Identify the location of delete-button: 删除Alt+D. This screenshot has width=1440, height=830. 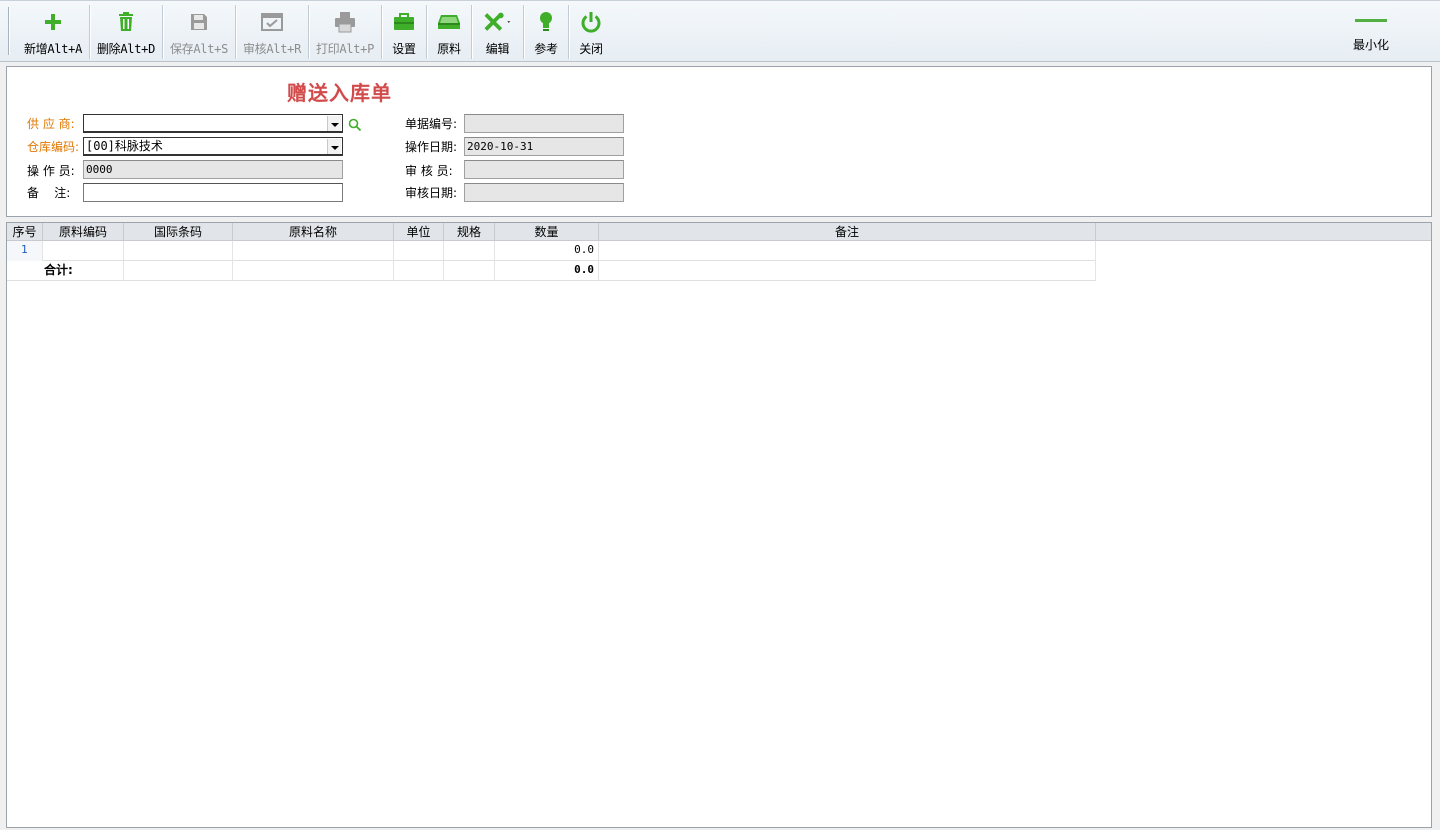
(126, 32).